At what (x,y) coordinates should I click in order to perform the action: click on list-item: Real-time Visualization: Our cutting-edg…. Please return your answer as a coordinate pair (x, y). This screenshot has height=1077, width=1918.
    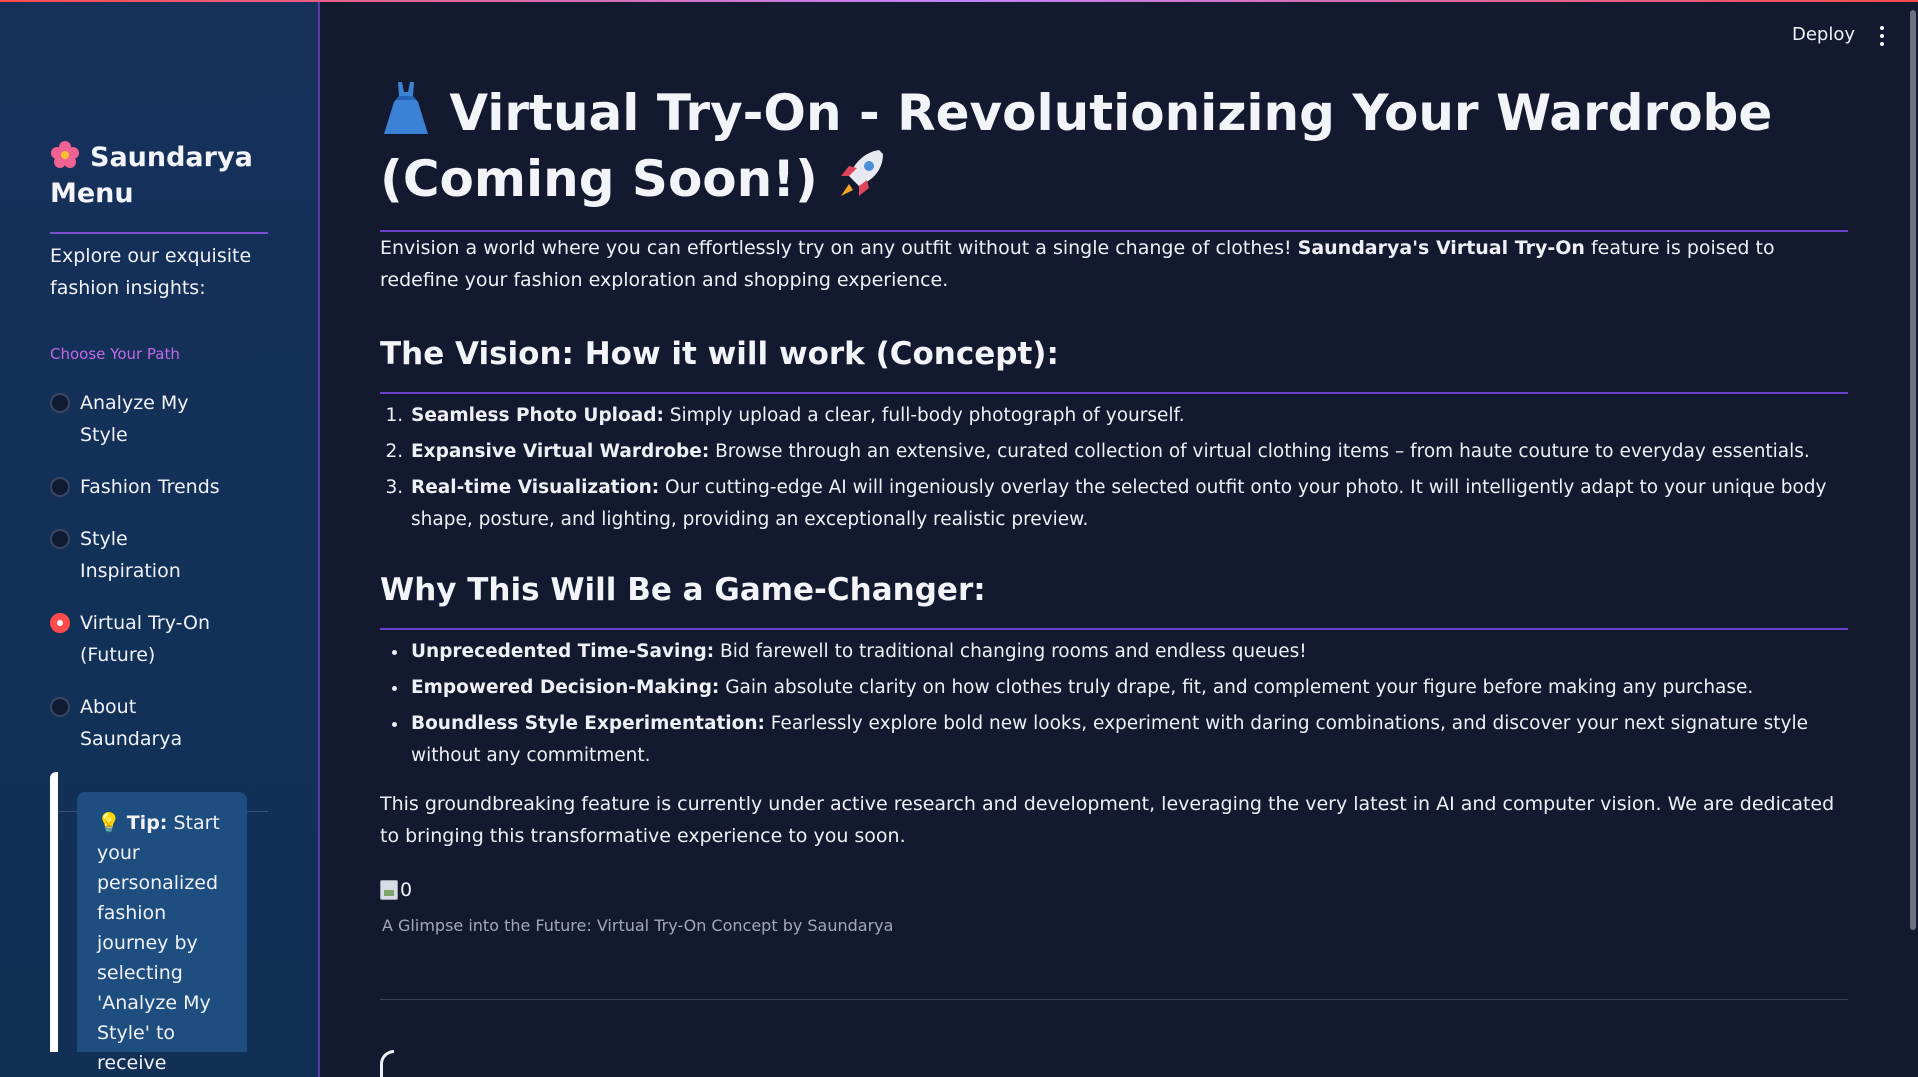
    Looking at the image, I should click on (1128, 504).